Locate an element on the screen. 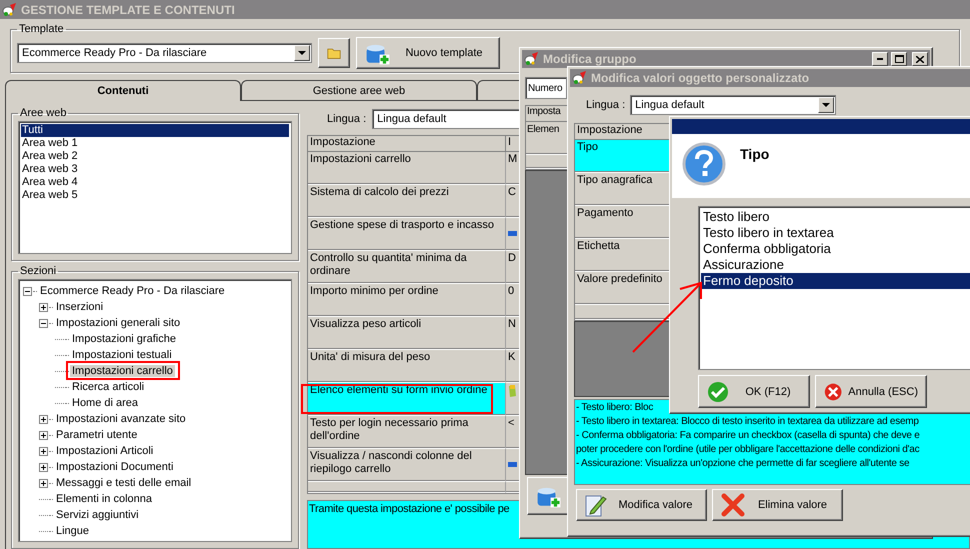  open-folder-button is located at coordinates (334, 53).